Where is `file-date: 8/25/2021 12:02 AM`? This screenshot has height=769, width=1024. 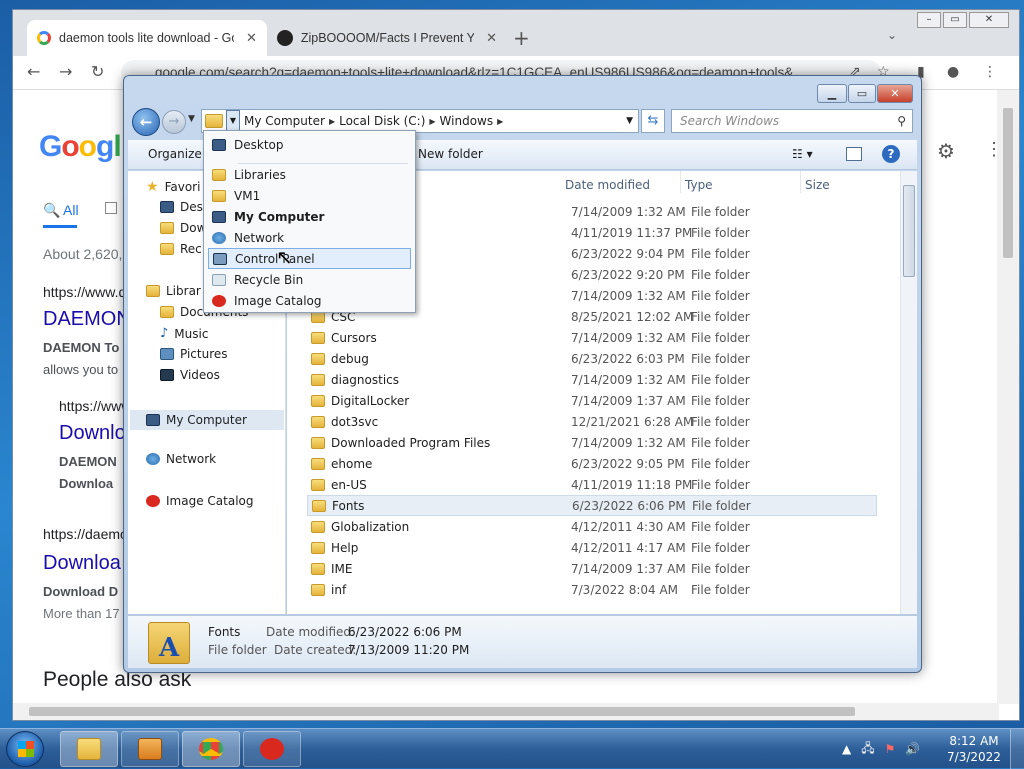
file-date: 8/25/2021 12:02 AM is located at coordinates (632, 316).